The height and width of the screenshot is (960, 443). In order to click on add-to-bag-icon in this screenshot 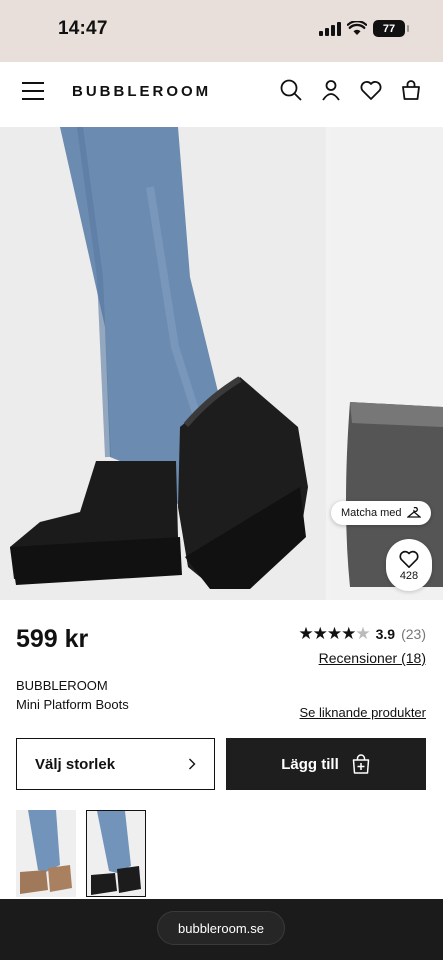, I will do `click(360, 764)`.